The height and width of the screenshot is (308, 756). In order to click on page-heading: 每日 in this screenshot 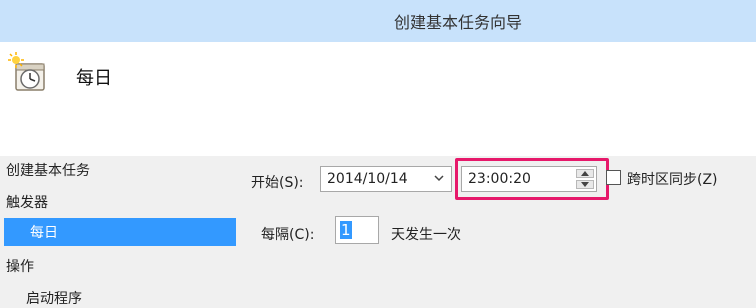, I will do `click(94, 78)`.